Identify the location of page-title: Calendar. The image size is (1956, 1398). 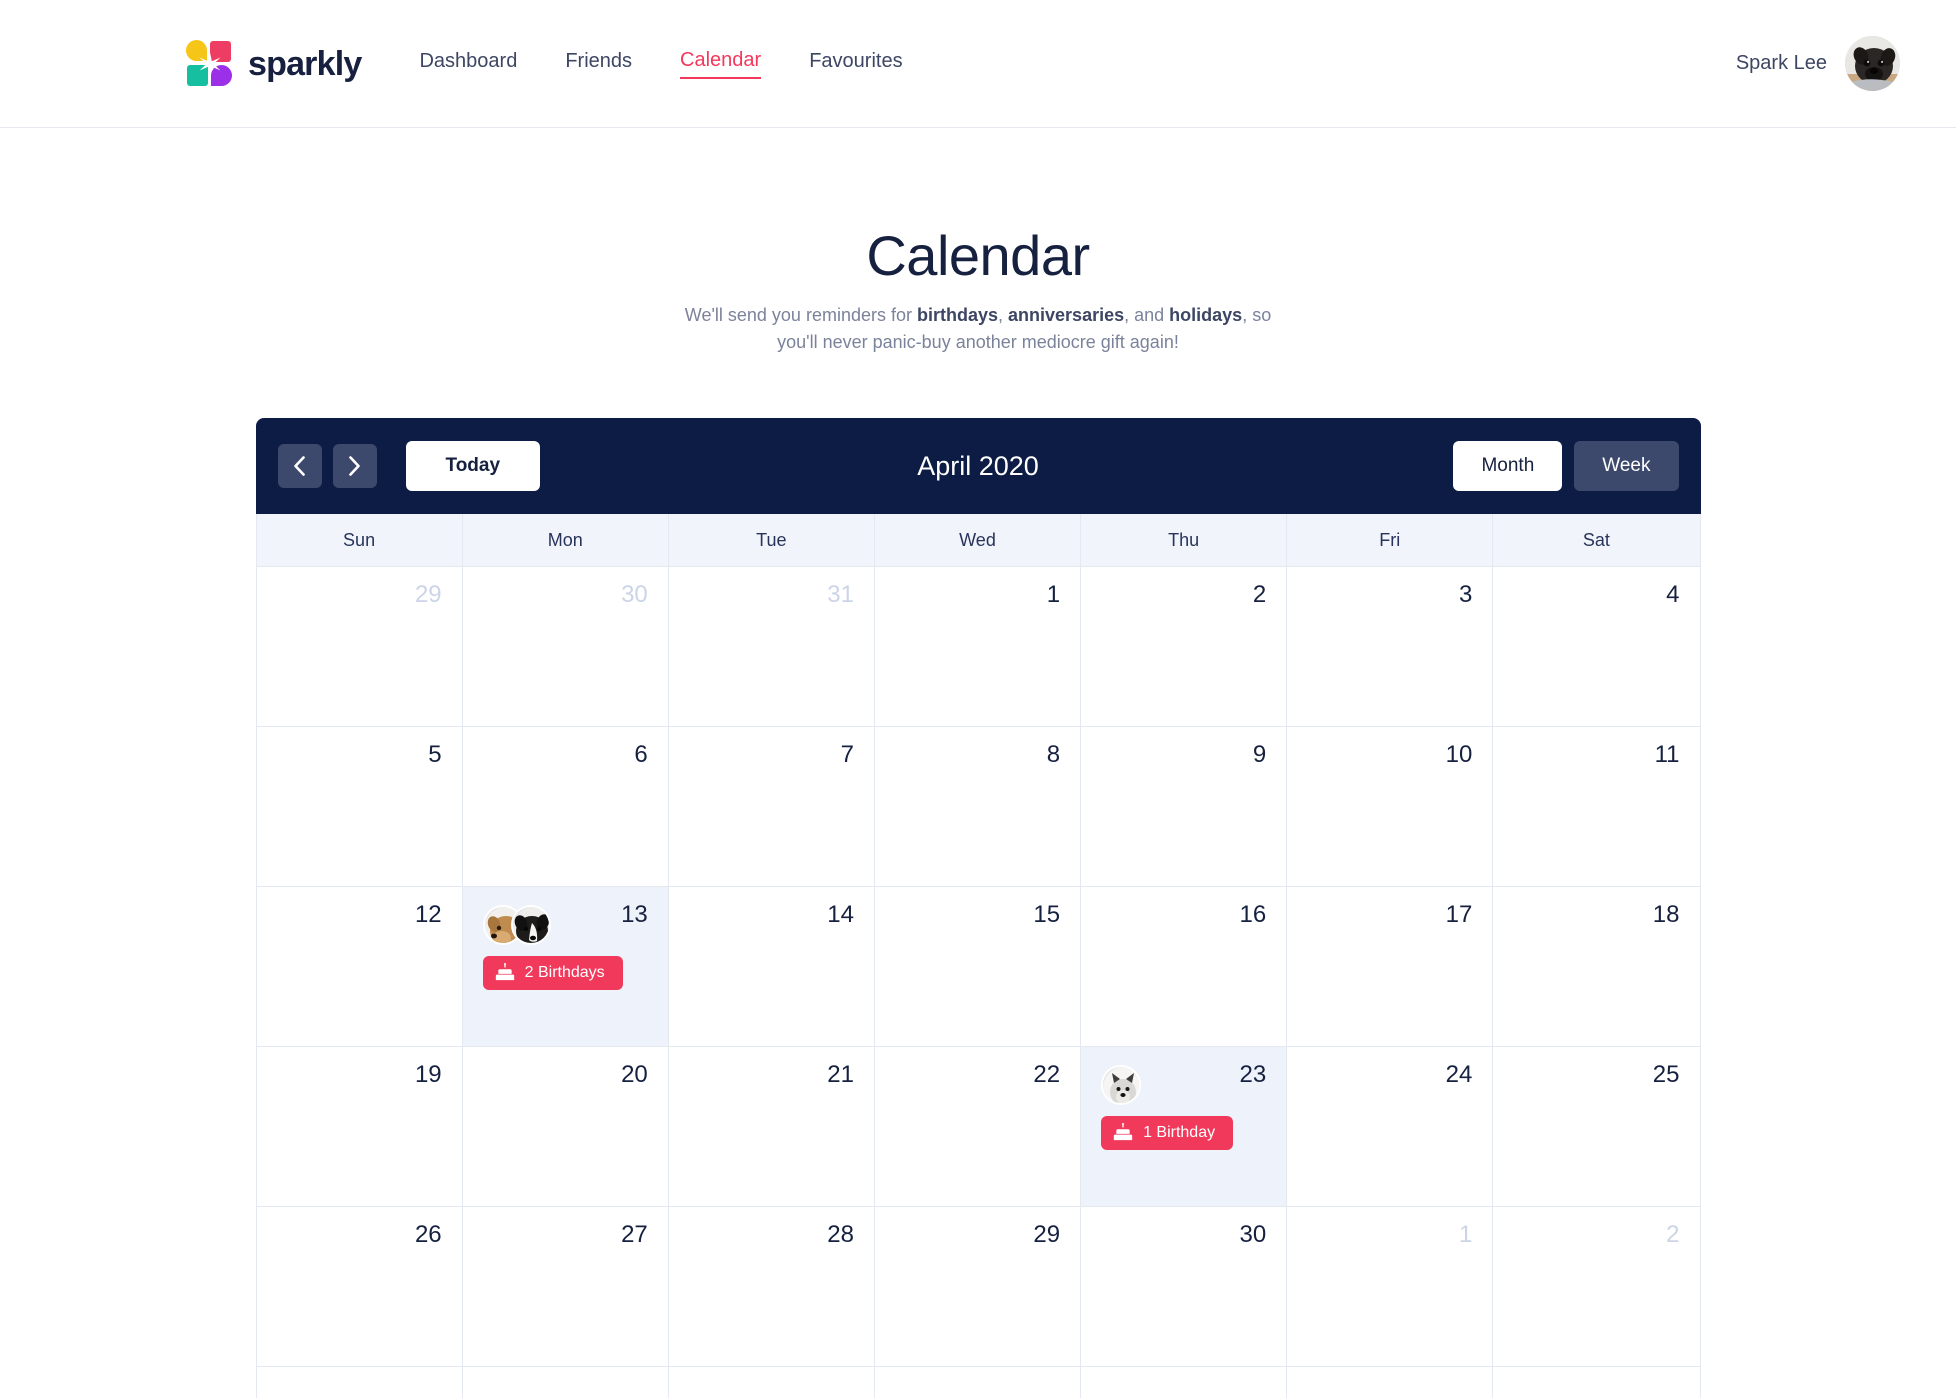
(978, 255).